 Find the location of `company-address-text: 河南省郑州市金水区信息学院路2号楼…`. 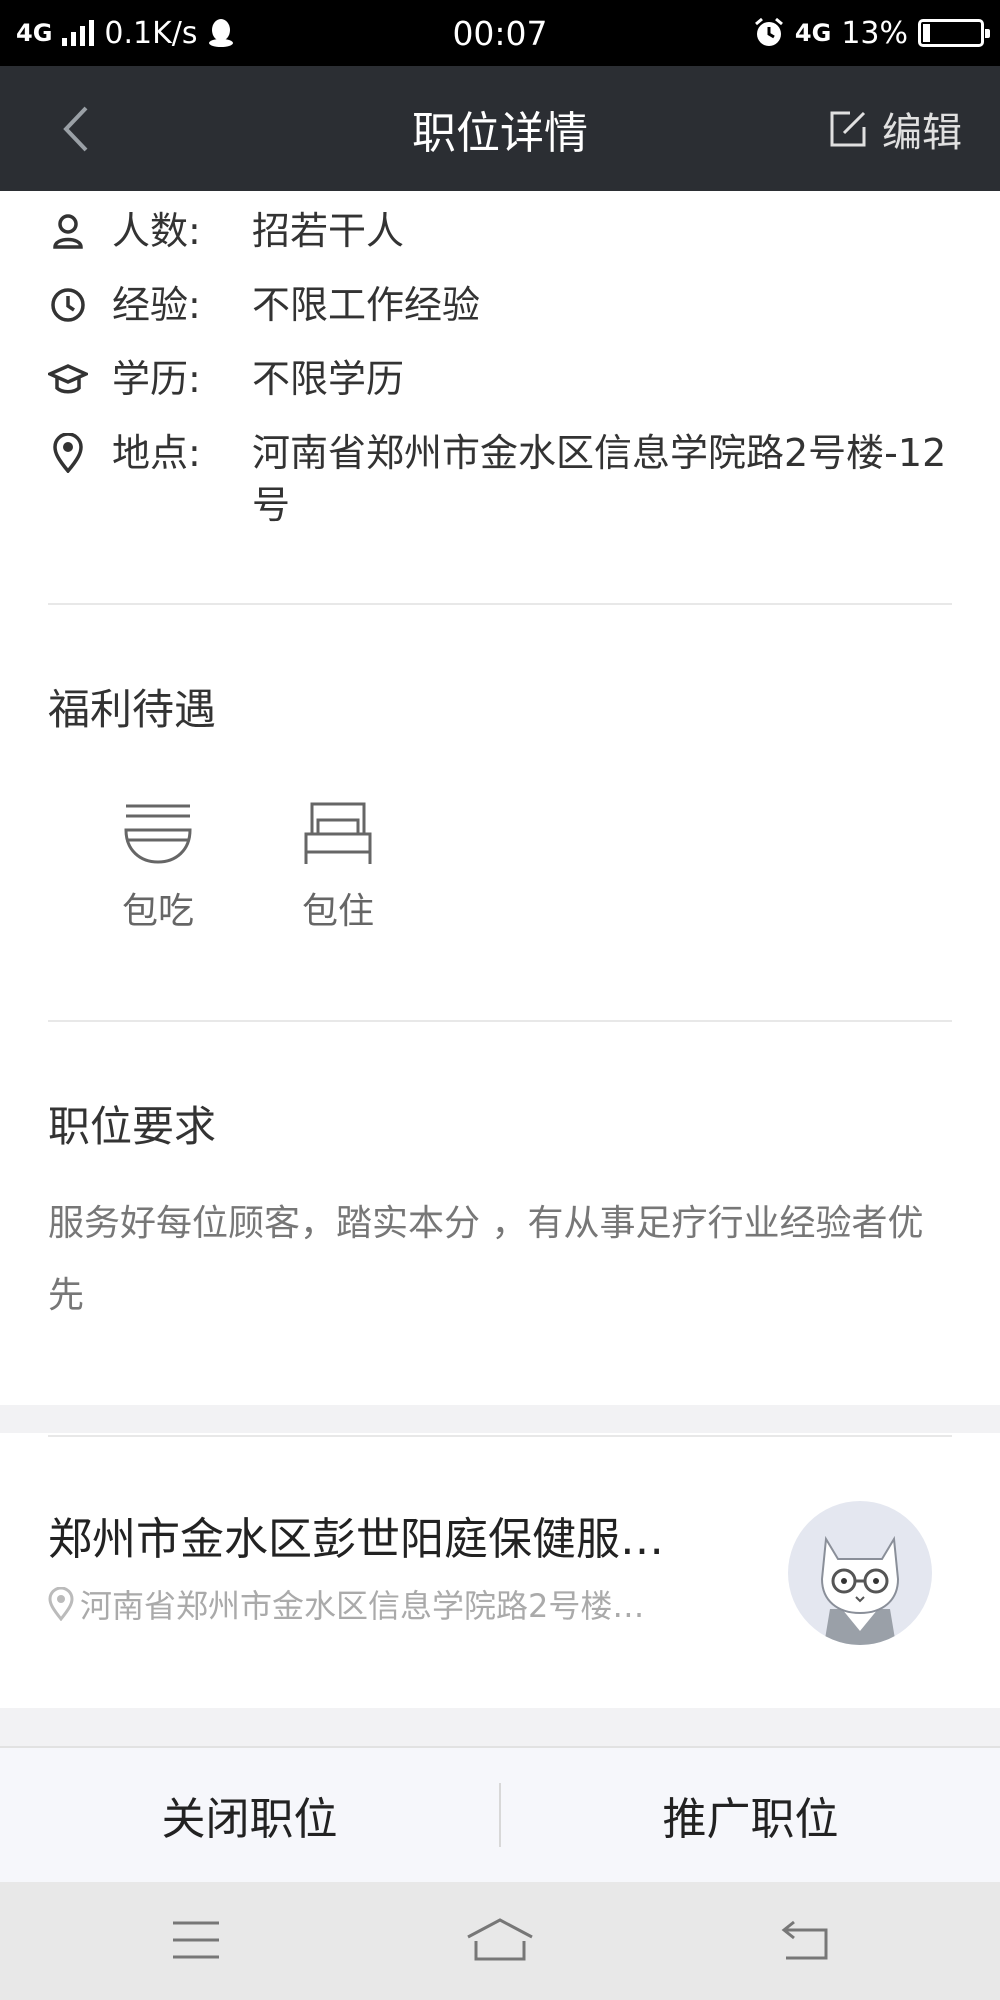

company-address-text: 河南省郑州市金水区信息学院路2号楼… is located at coordinates (362, 1606).